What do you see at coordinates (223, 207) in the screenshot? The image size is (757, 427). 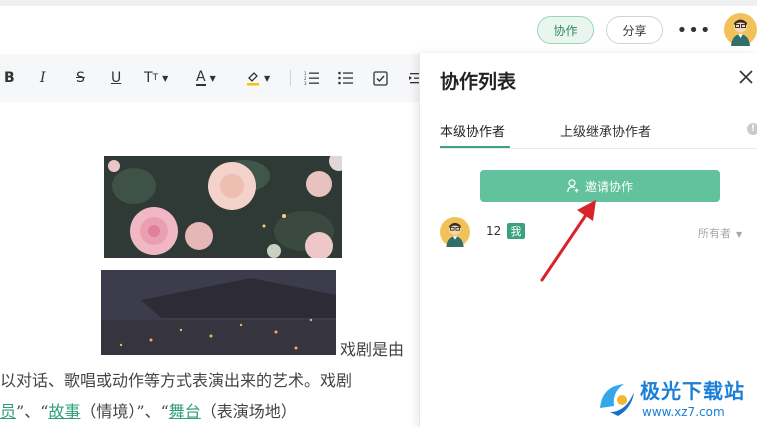 I see `roses-image` at bounding box center [223, 207].